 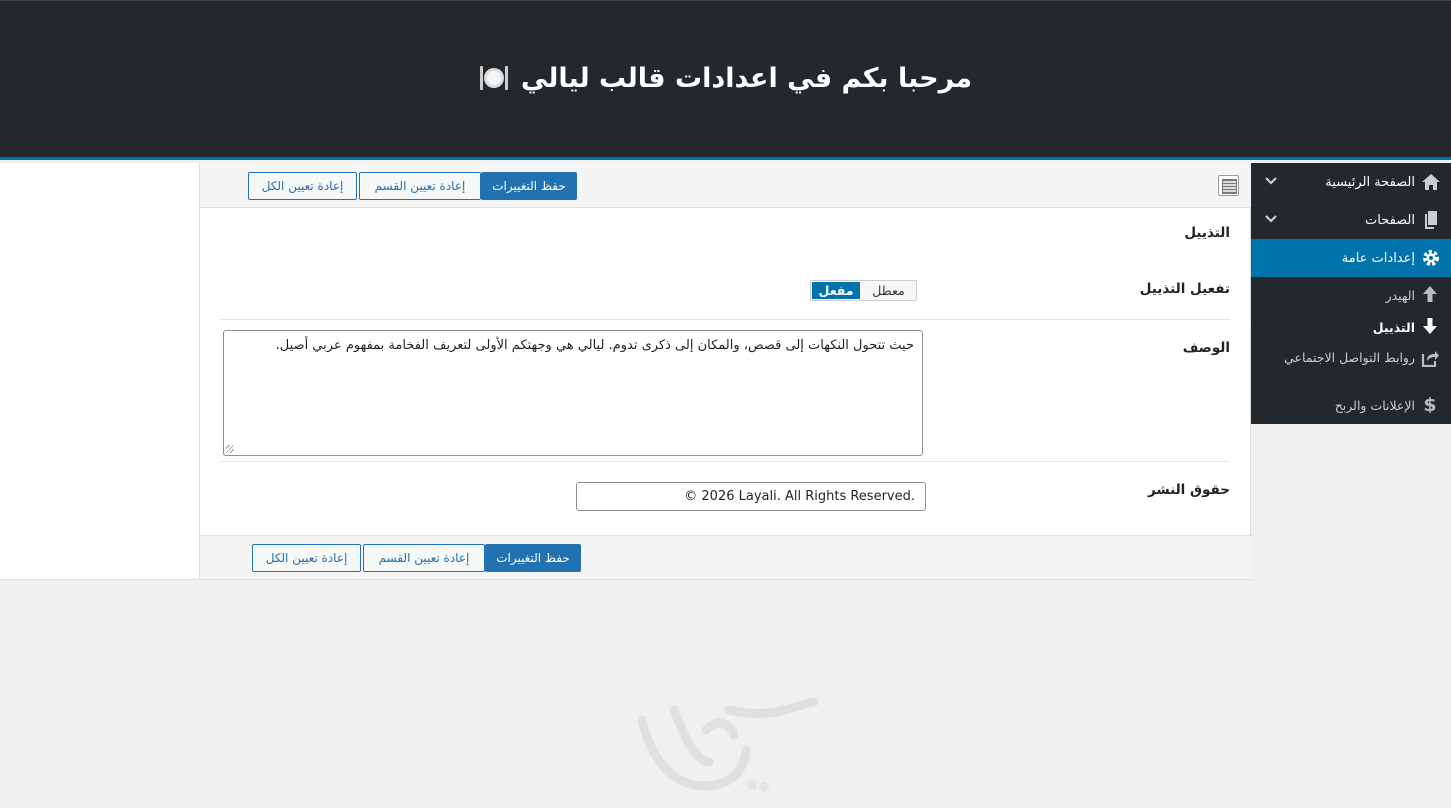 What do you see at coordinates (1400, 295) in the screenshot?
I see `sidebar-subitem-label: الهيدر` at bounding box center [1400, 295].